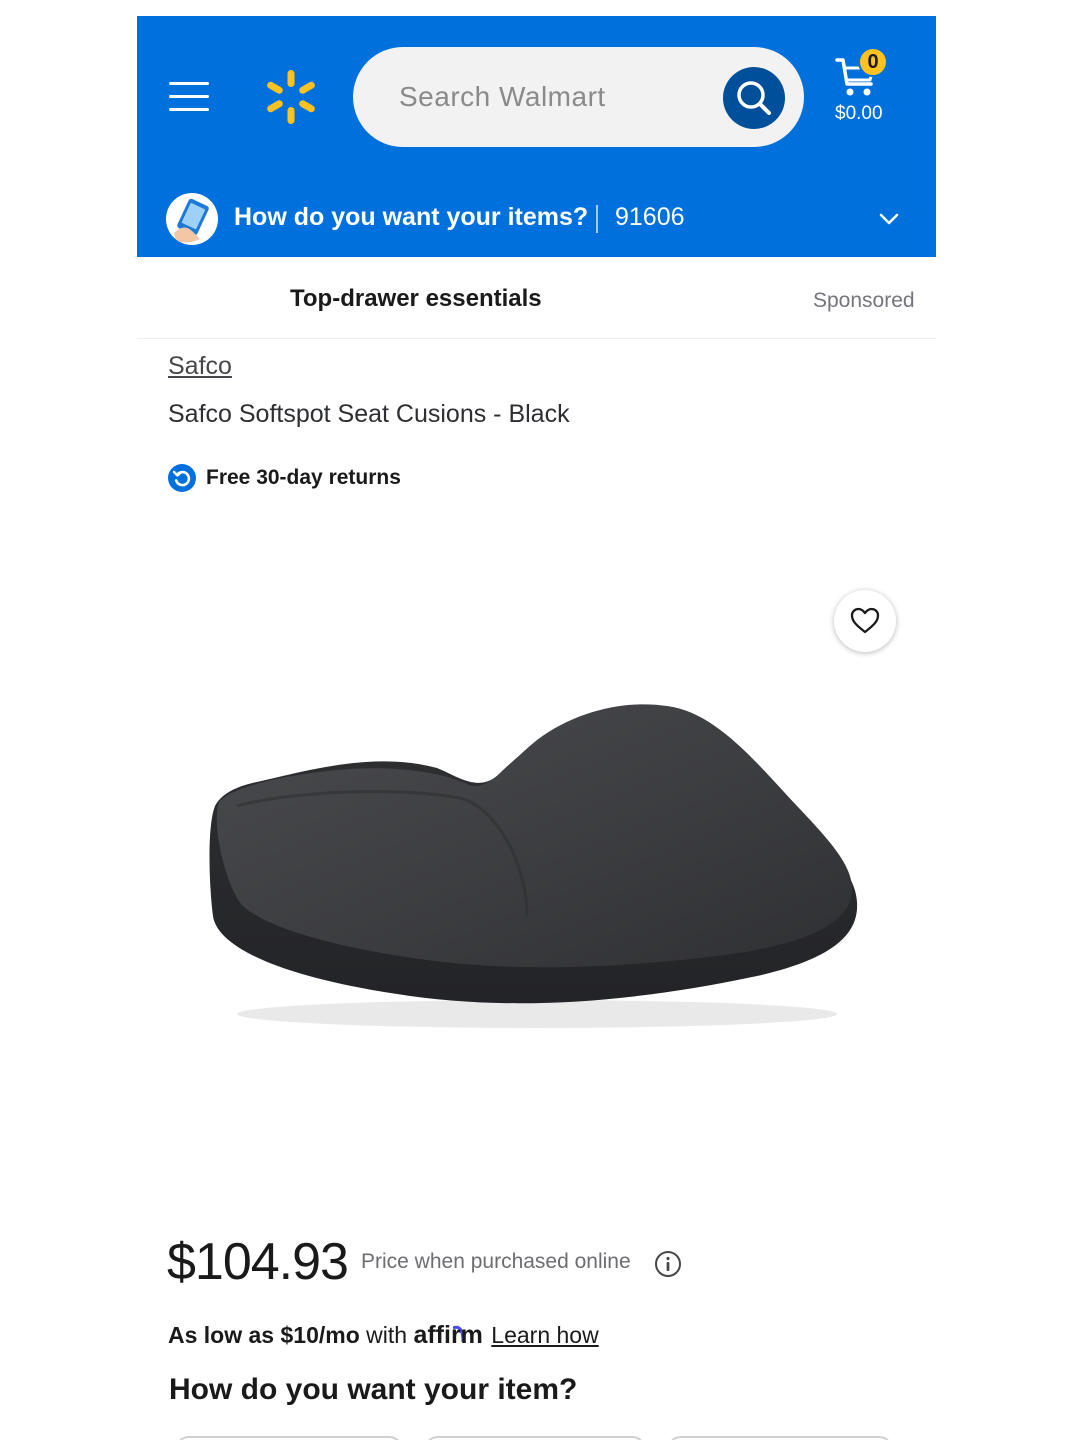 The height and width of the screenshot is (1440, 1078). What do you see at coordinates (200, 366) in the screenshot?
I see `brand-link: Safco` at bounding box center [200, 366].